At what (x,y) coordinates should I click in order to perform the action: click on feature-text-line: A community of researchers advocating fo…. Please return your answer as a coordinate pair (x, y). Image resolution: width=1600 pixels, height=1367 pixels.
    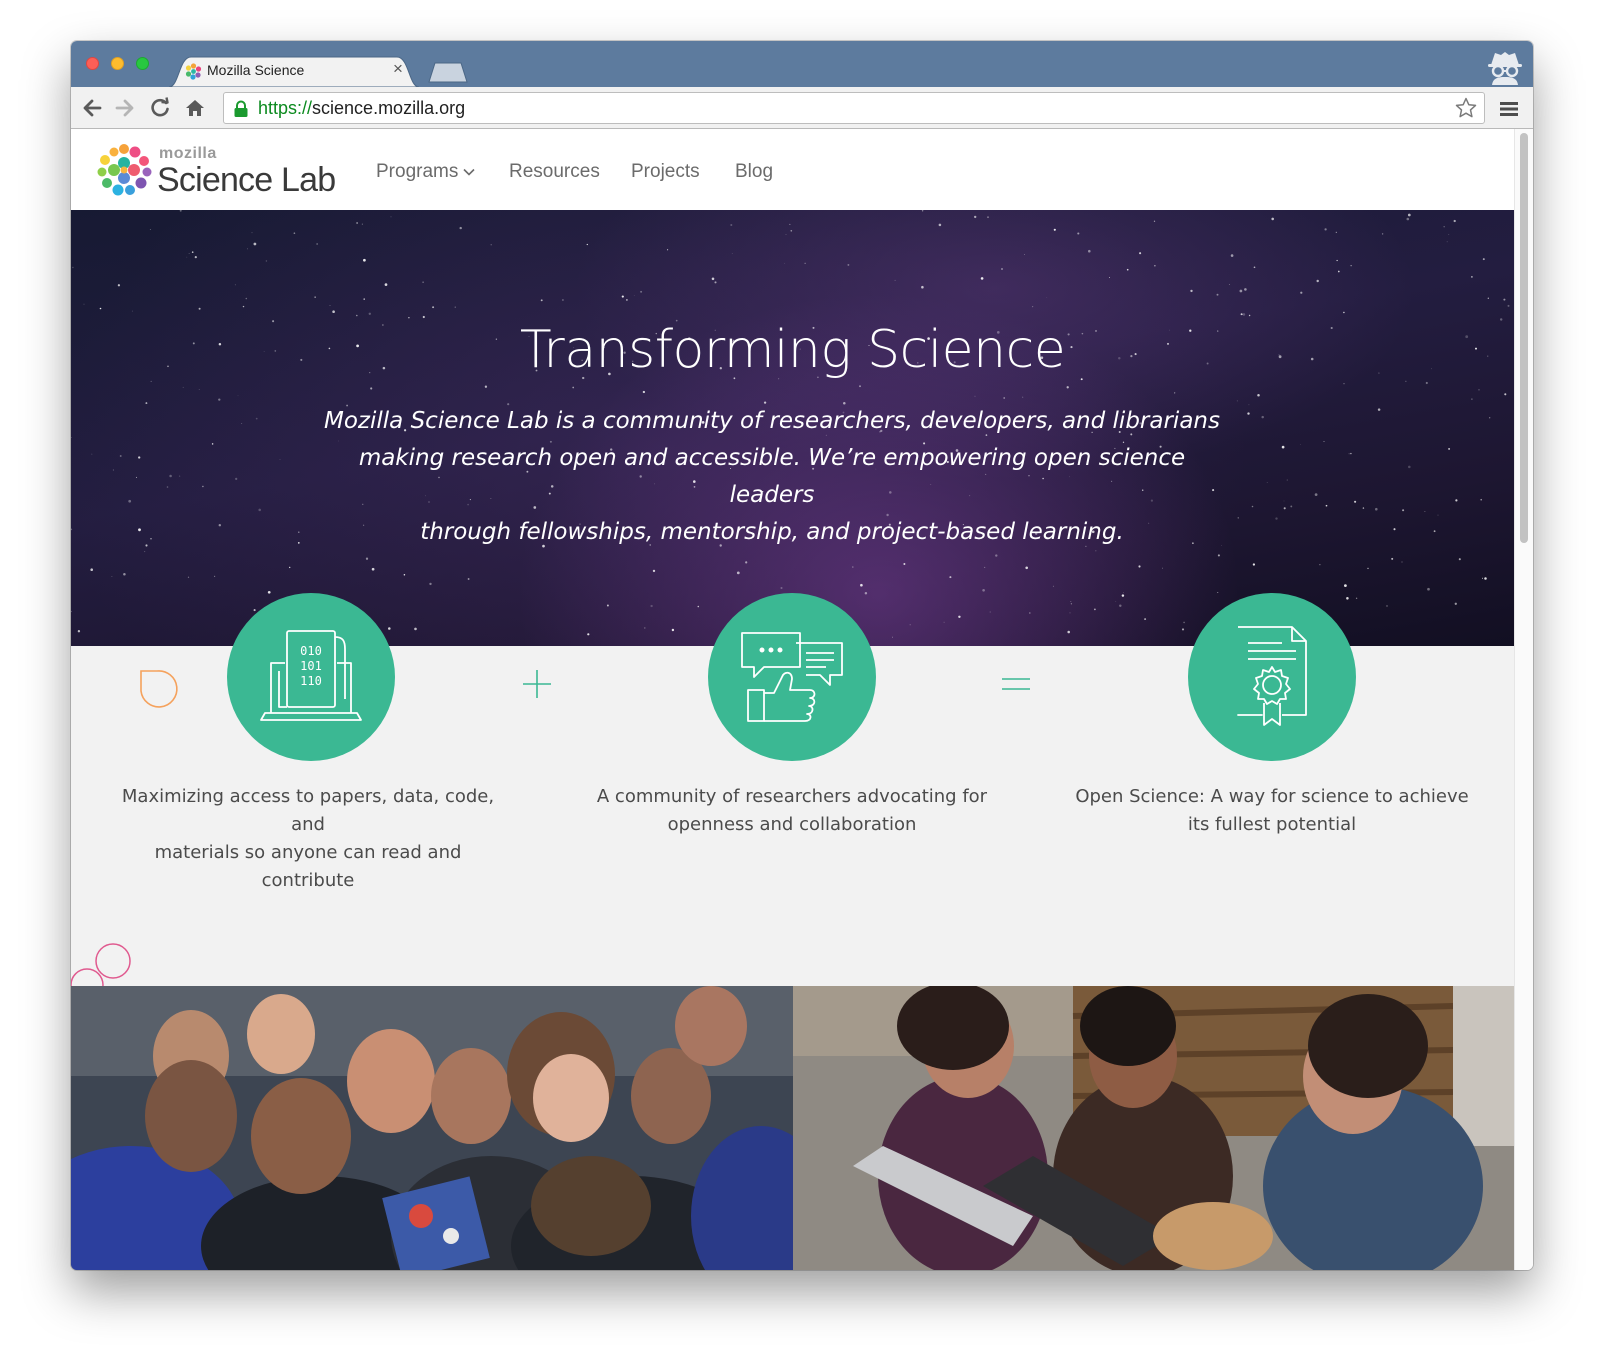
    Looking at the image, I should click on (792, 796).